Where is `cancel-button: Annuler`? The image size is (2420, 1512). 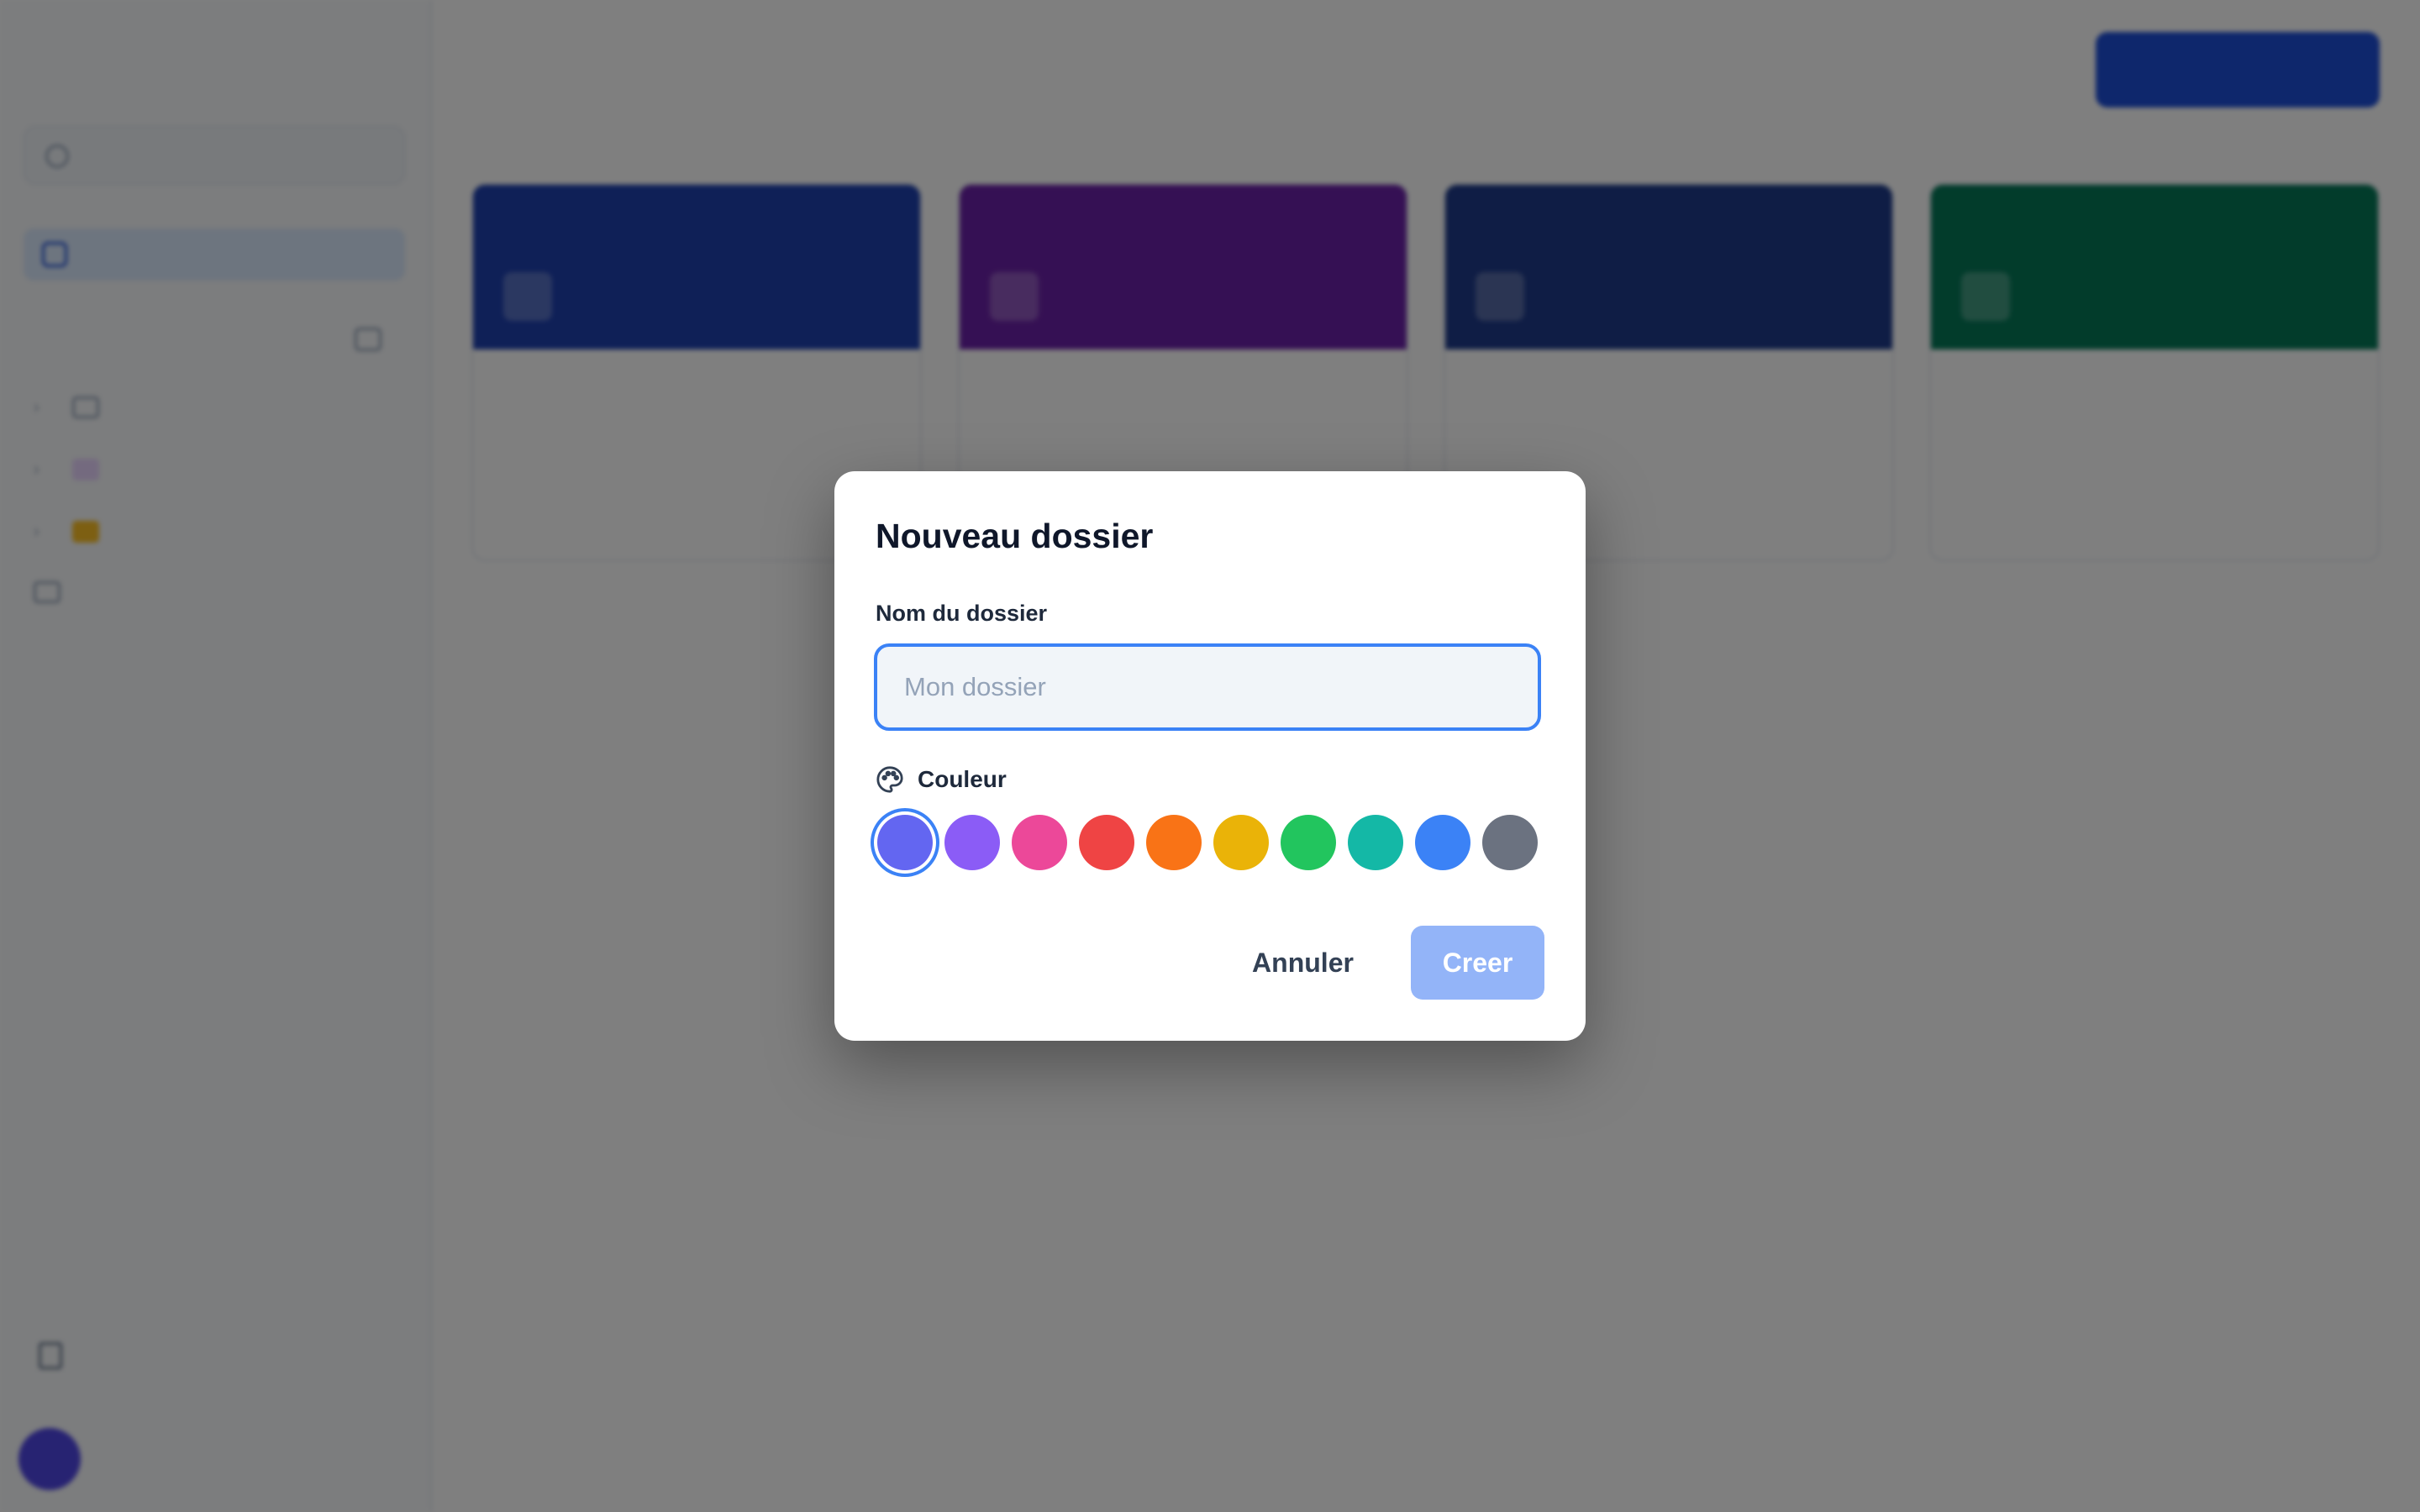 cancel-button: Annuler is located at coordinates (1303, 963).